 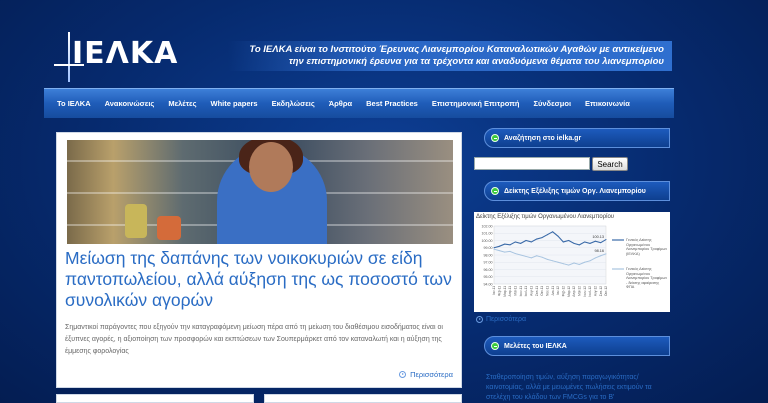 I want to click on logo-cross-vertical, so click(x=69, y=57).